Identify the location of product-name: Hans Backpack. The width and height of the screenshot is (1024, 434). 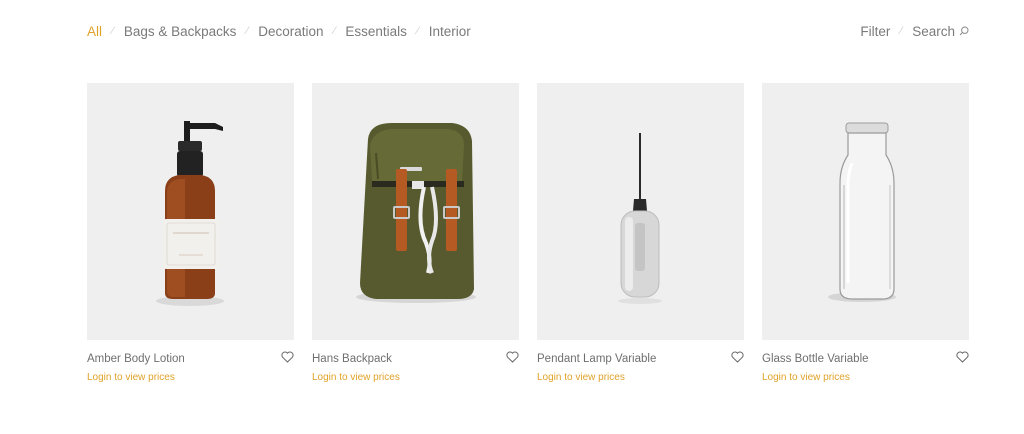
(415, 359).